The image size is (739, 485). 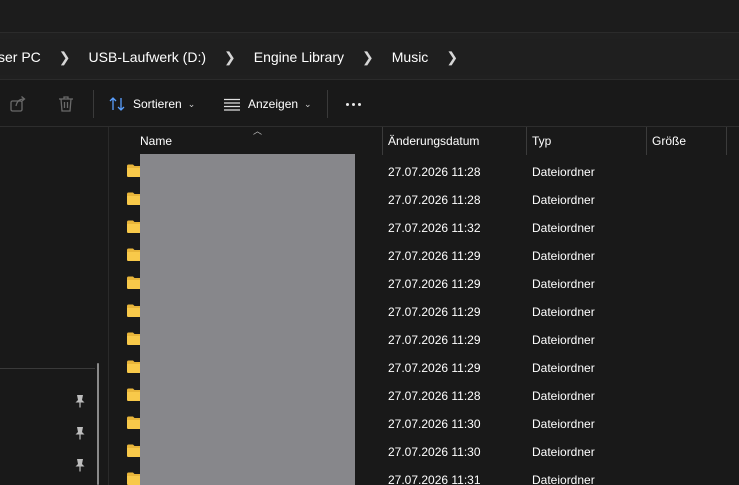 I want to click on view-button: Anzeigen ⌄, so click(x=267, y=104).